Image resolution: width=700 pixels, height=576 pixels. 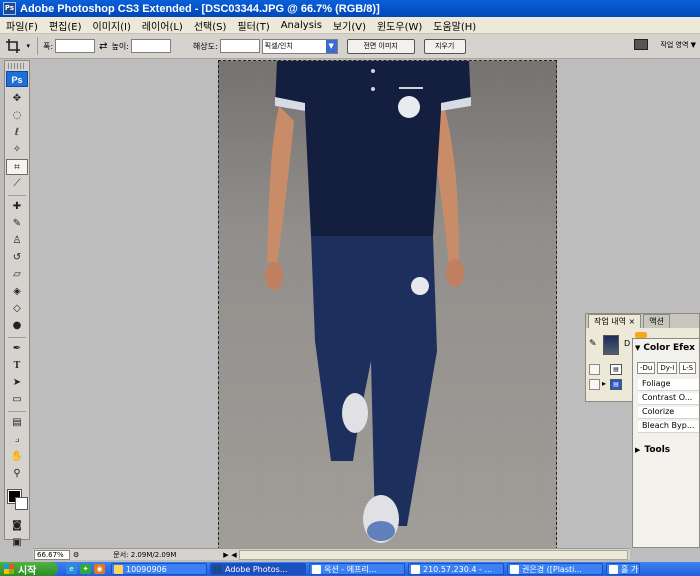 I want to click on tools-label: Tools, so click(x=657, y=450).